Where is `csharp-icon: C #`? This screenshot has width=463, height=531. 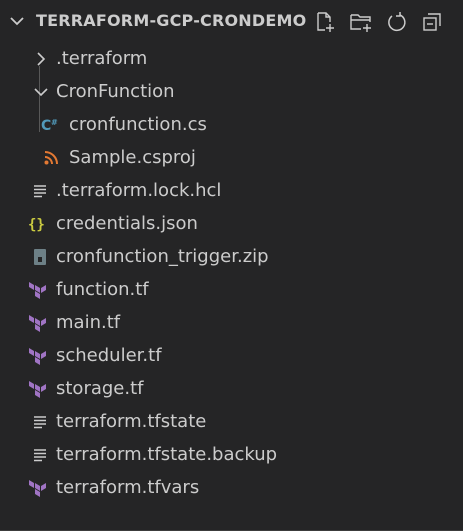 csharp-icon: C # is located at coordinates (51, 125).